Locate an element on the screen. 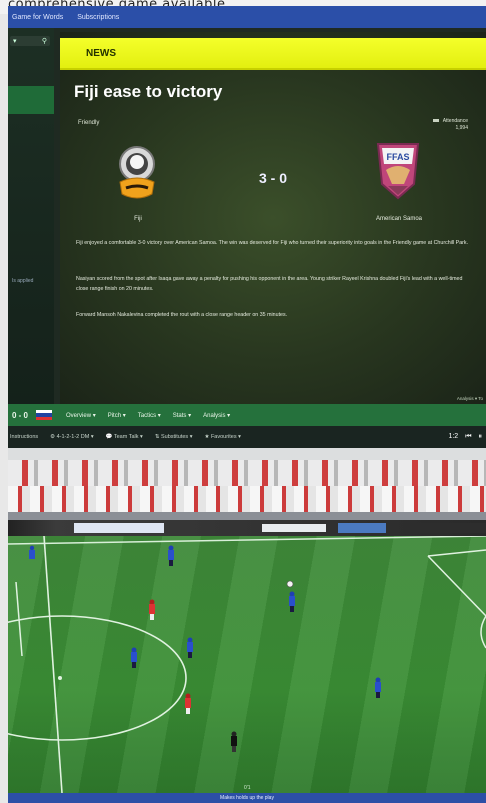 The width and height of the screenshot is (486, 803). attendance-value: 1,994 is located at coordinates (461, 128).